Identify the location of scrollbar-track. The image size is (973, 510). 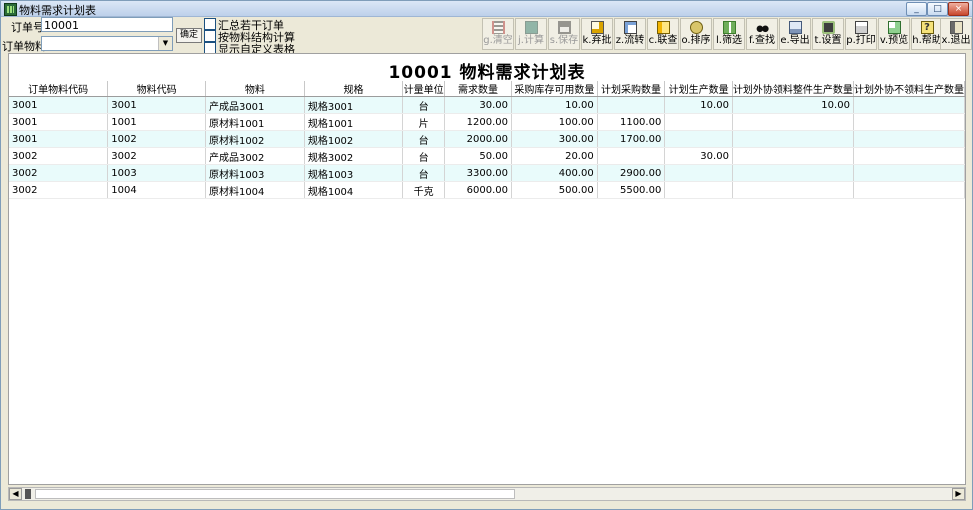
(275, 494).